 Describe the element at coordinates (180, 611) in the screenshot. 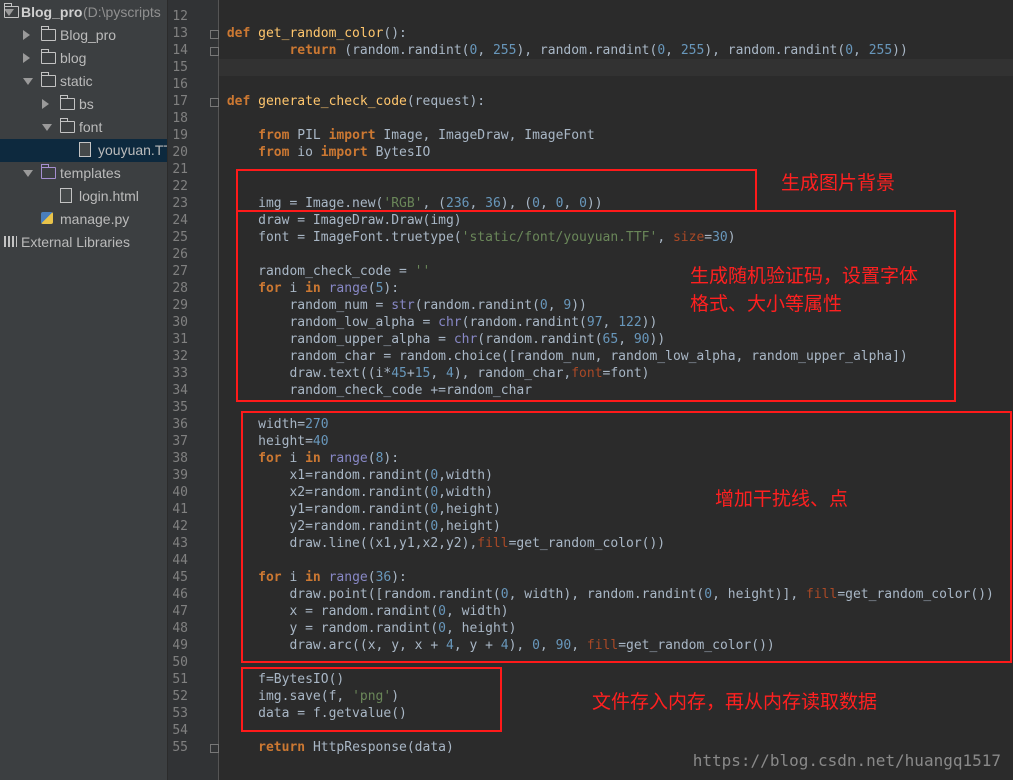

I see `line-number: 47` at that location.